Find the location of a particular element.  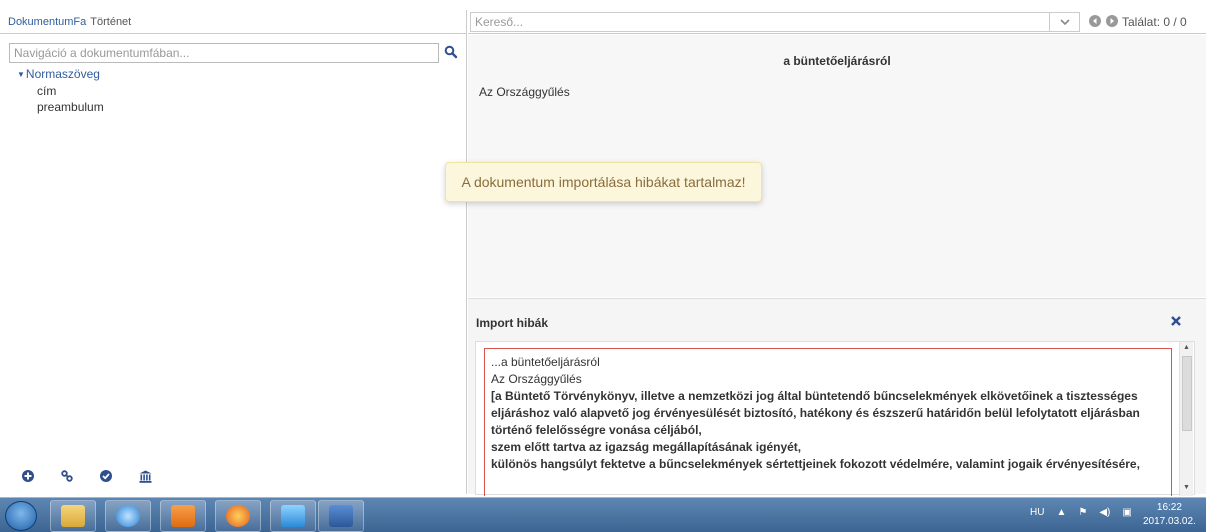

tree-toolbar is located at coordinates (98, 476).